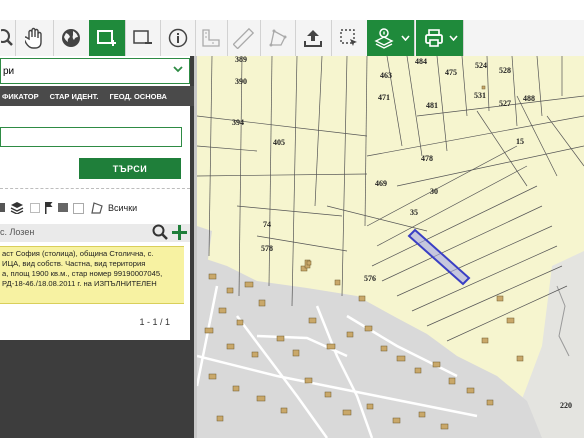  Describe the element at coordinates (74, 263) in the screenshot. I see `result-line: ИЦА, вид собств. Частна, вид територия` at that location.